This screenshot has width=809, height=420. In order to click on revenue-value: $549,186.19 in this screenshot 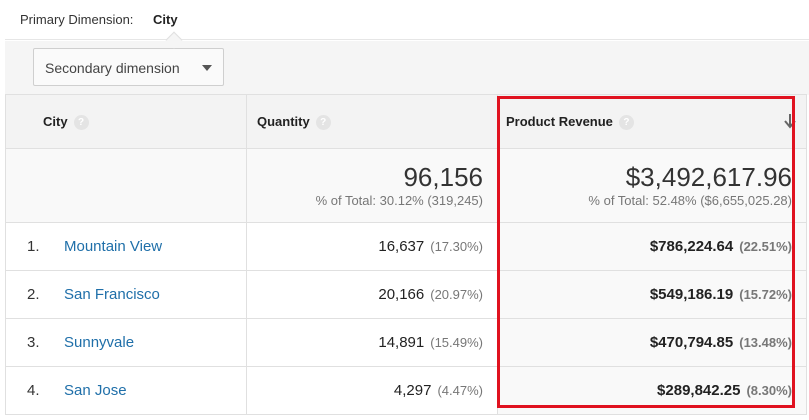, I will do `click(691, 294)`.